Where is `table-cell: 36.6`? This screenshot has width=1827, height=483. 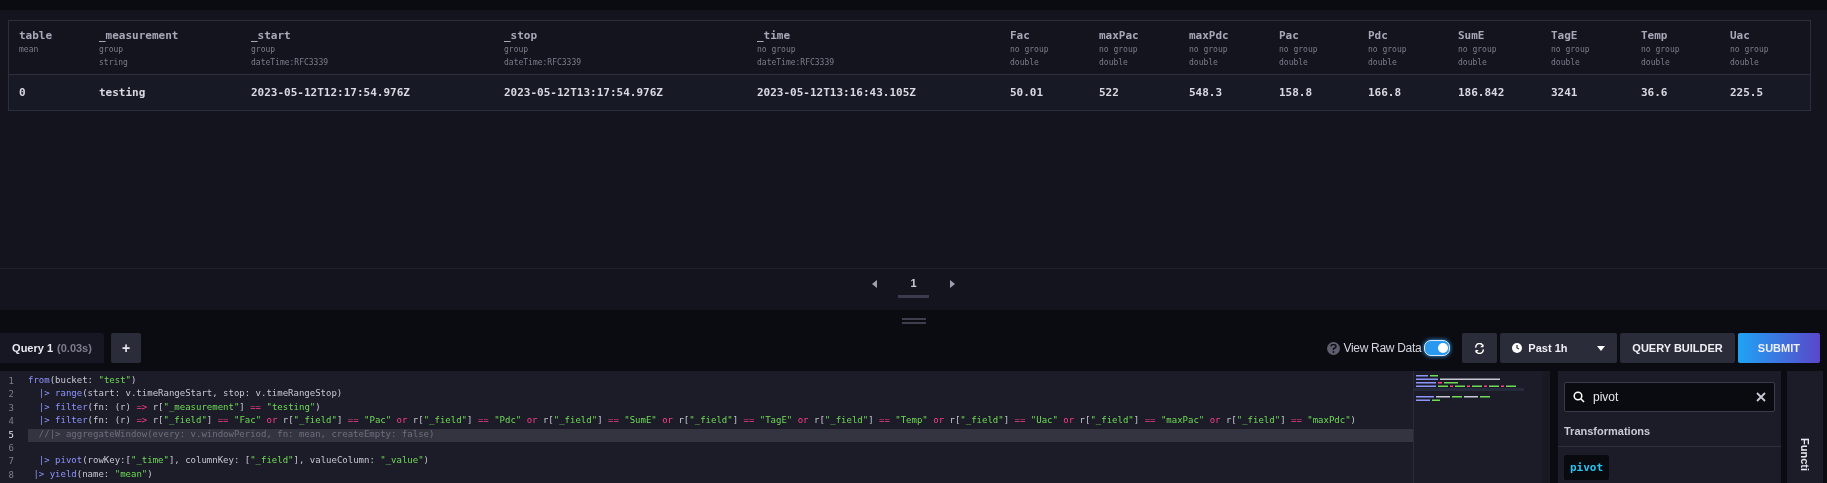
table-cell: 36.6 is located at coordinates (1675, 92).